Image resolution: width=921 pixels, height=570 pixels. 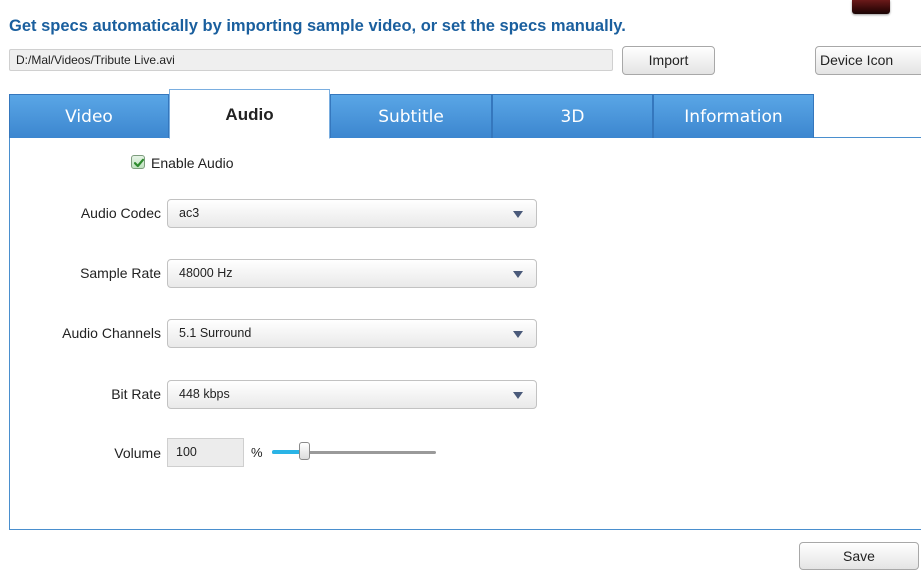 What do you see at coordinates (215, 333) in the screenshot?
I see `audio-channels-value: 5.1 Surround` at bounding box center [215, 333].